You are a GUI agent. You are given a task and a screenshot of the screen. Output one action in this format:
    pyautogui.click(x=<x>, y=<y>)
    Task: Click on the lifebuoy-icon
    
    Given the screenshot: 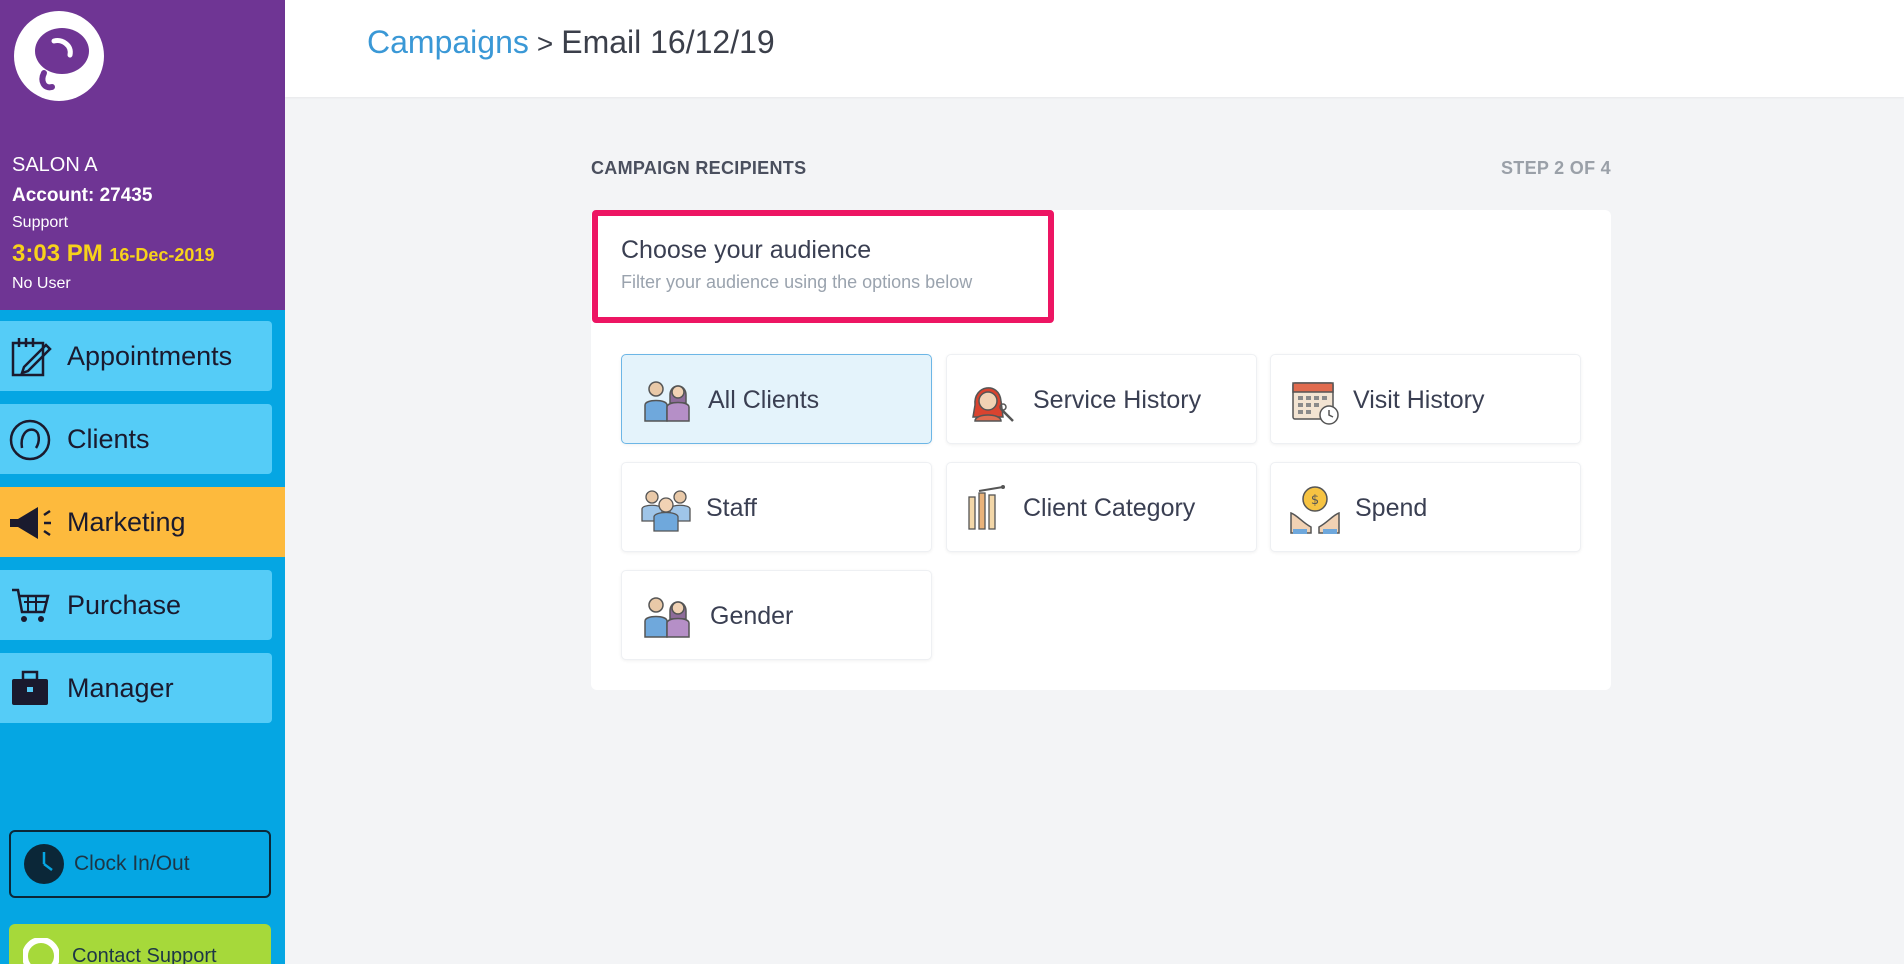 What is the action you would take?
    pyautogui.click(x=41, y=951)
    